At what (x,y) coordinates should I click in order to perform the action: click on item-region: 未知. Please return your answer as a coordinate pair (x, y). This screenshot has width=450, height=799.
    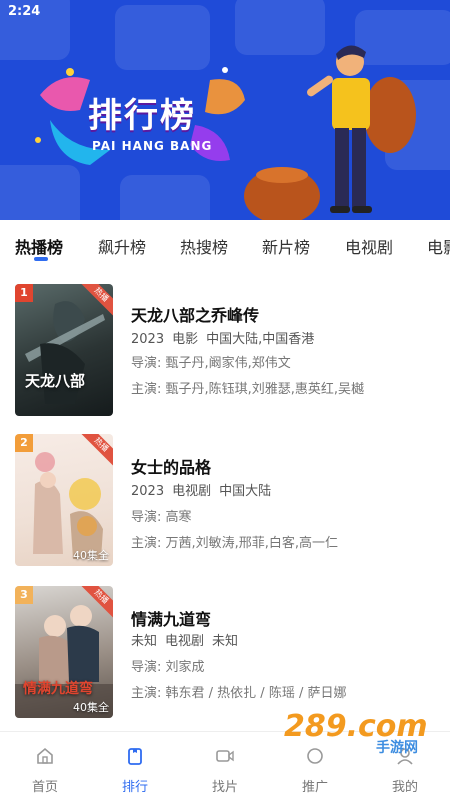
    Looking at the image, I should click on (225, 641).